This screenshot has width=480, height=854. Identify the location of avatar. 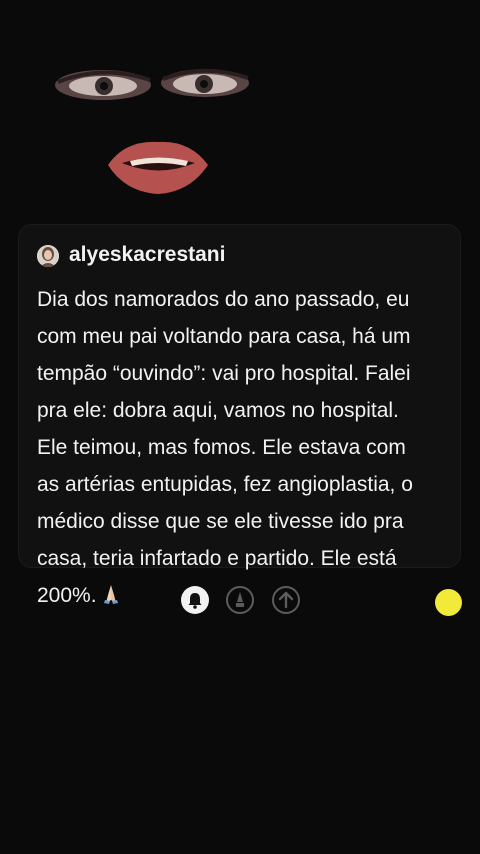
(48, 256).